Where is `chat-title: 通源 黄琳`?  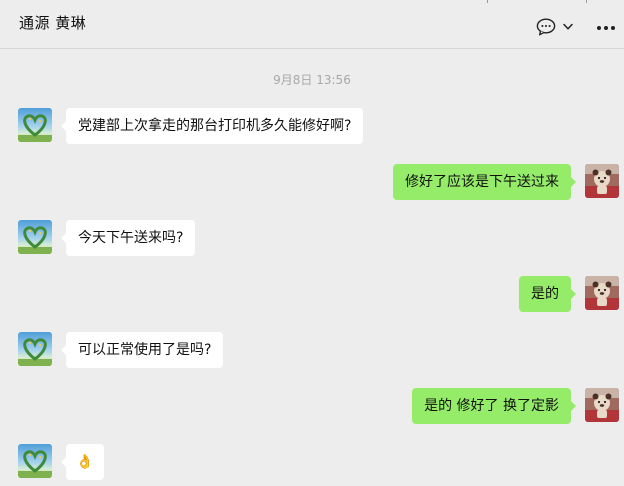 chat-title: 通源 黄琳 is located at coordinates (53, 23).